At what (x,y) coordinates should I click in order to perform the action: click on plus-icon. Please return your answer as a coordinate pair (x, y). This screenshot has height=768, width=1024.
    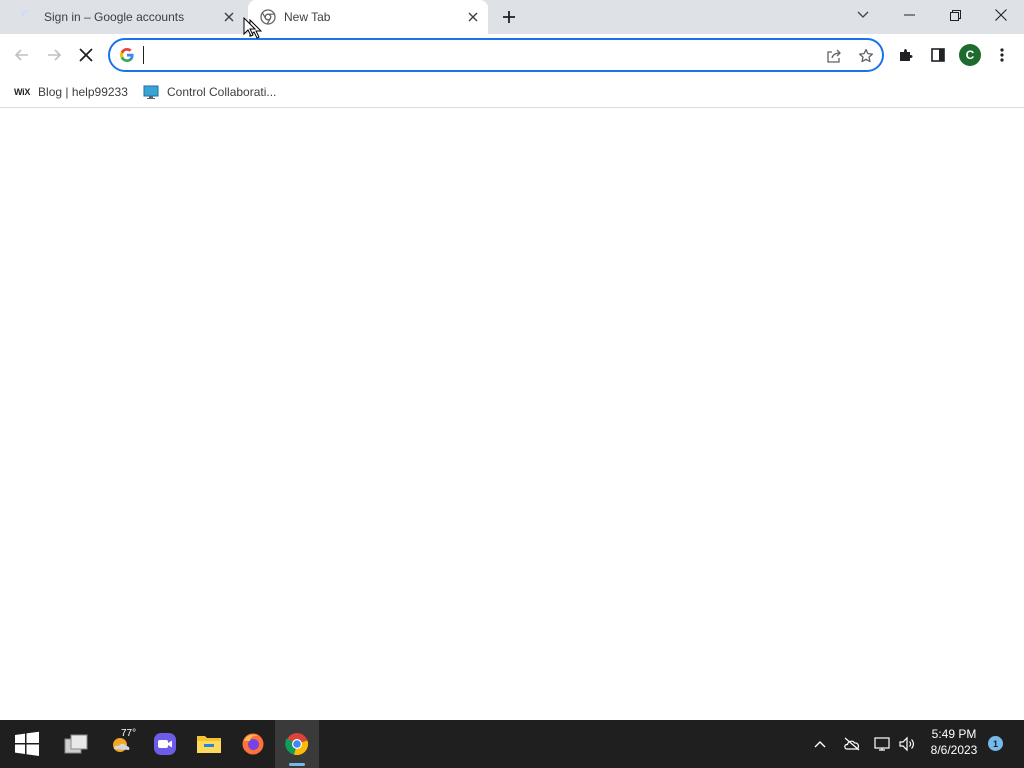
    Looking at the image, I should click on (509, 17).